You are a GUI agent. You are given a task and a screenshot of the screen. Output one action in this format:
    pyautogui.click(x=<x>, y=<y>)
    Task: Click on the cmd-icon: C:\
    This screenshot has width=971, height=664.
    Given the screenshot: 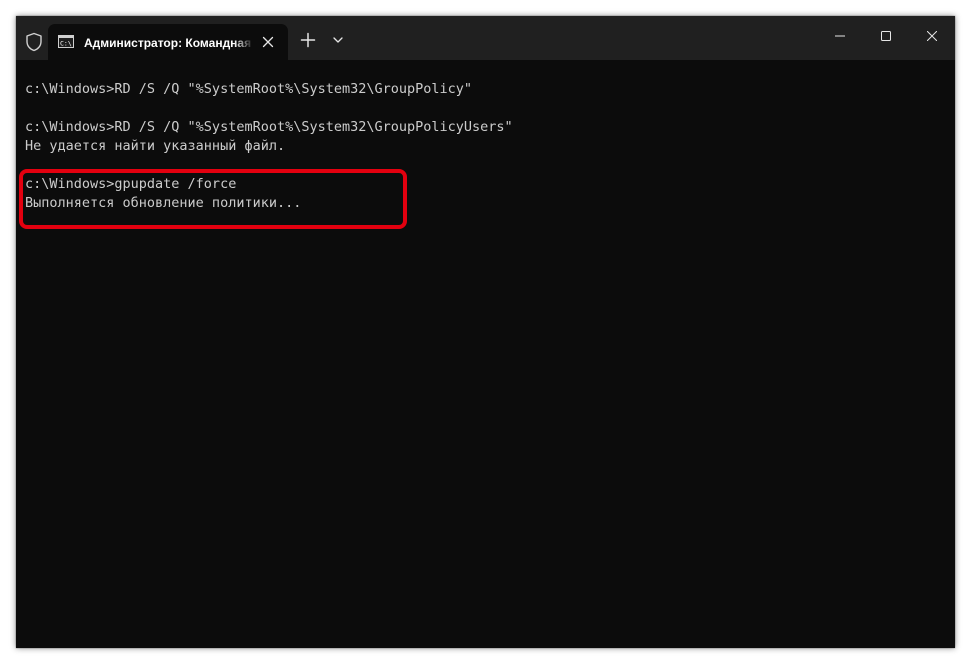 What is the action you would take?
    pyautogui.click(x=66, y=41)
    